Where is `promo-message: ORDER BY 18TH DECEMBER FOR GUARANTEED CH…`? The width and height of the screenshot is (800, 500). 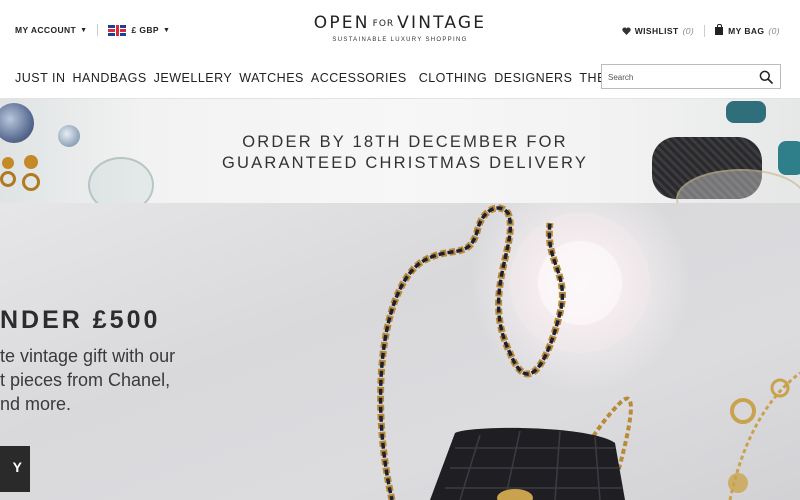
promo-message: ORDER BY 18TH DECEMBER FOR GUARANTEED CH… is located at coordinates (405, 153).